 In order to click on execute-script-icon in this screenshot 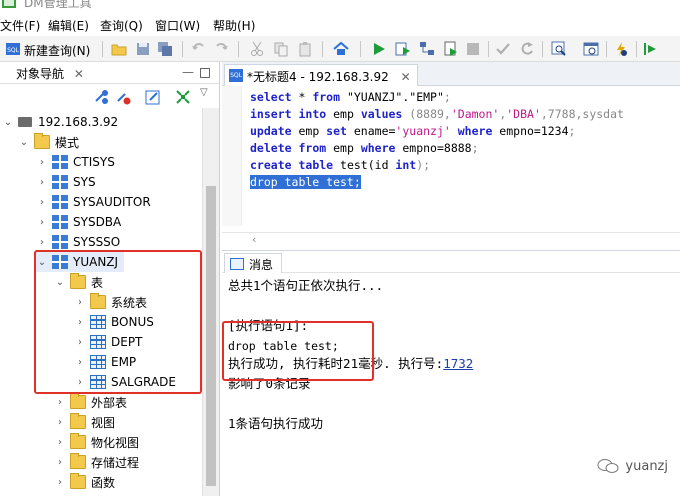, I will do `click(451, 49)`.